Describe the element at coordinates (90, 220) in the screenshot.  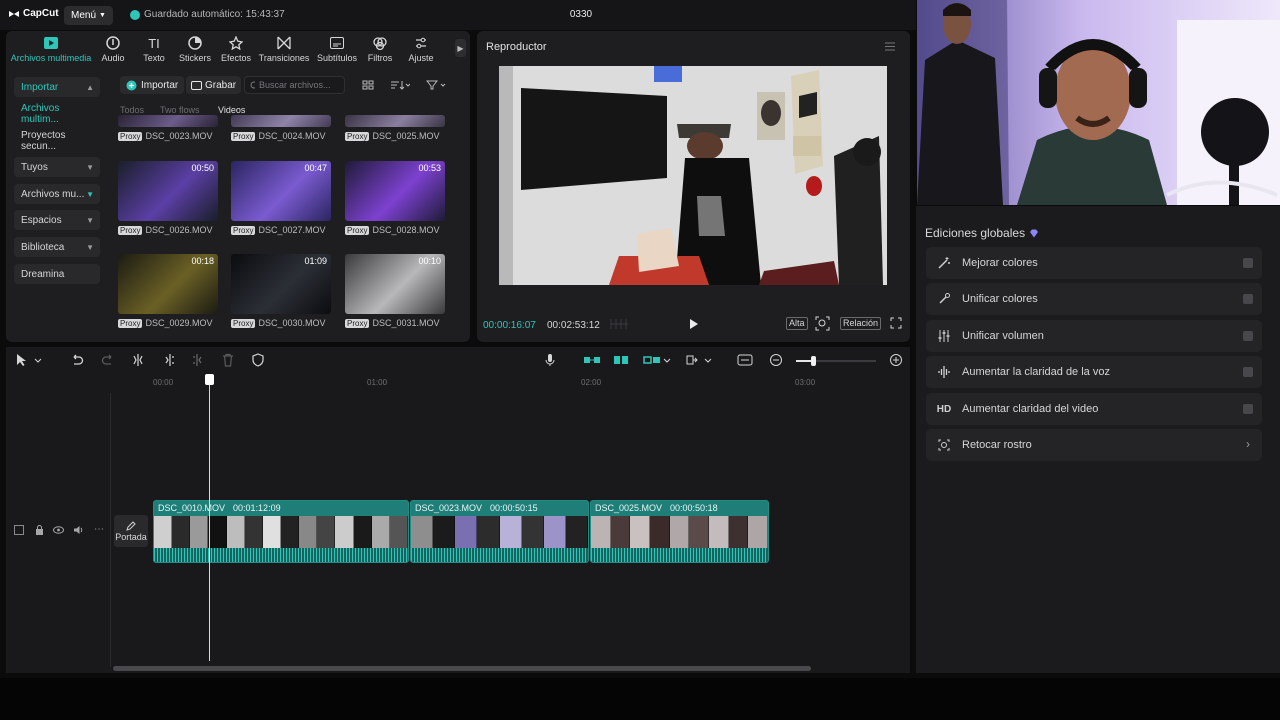
I see `chevron-down-icon: ▼` at that location.